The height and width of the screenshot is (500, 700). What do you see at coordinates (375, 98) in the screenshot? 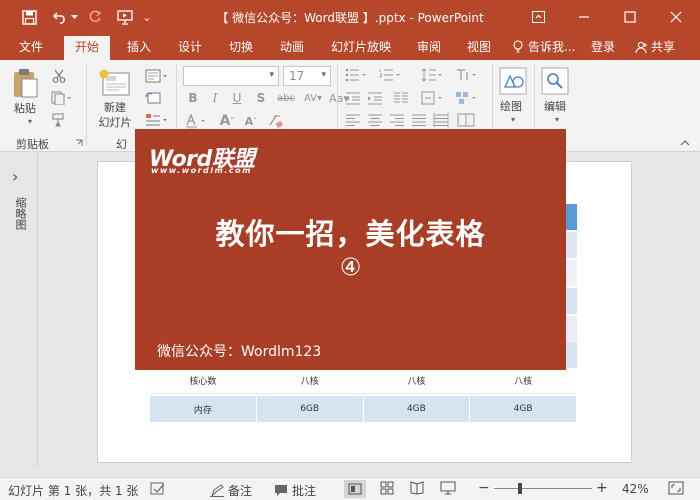
I see `increase-indent-icon` at bounding box center [375, 98].